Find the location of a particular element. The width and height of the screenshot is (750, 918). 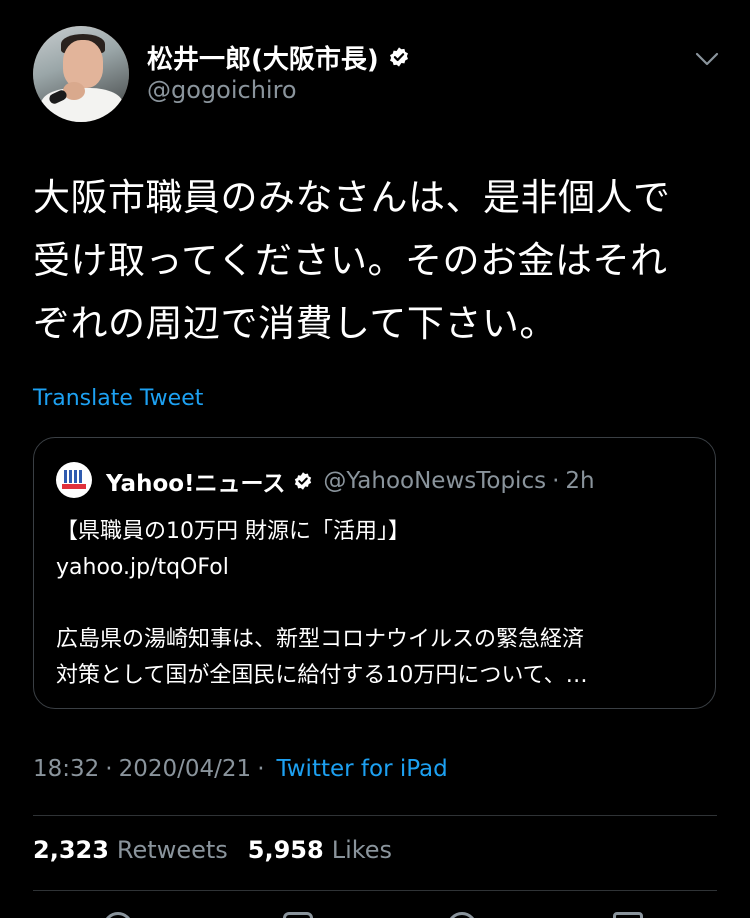

tweet-date: 2020/04/21 is located at coordinates (185, 769).